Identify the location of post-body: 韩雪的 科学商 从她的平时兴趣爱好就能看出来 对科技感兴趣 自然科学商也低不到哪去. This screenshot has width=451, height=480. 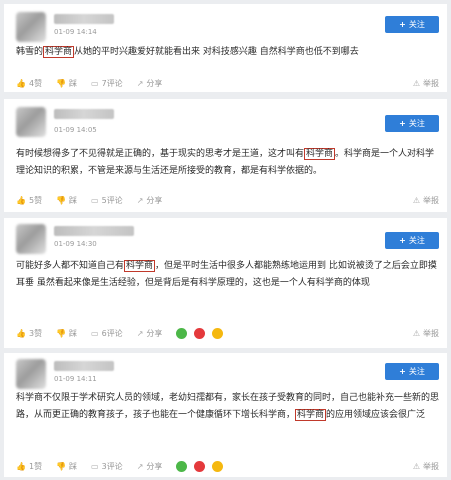
(187, 52).